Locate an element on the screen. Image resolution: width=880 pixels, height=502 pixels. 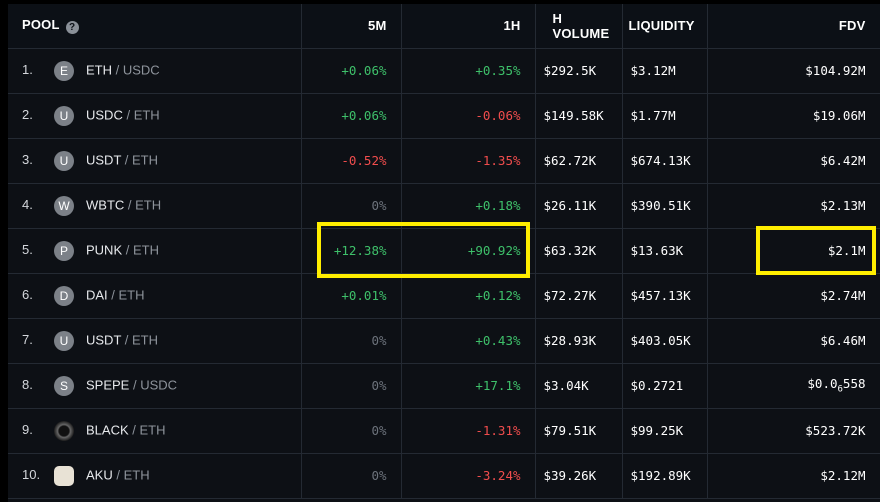
liquidity-cell: $1.77M is located at coordinates (665, 116).